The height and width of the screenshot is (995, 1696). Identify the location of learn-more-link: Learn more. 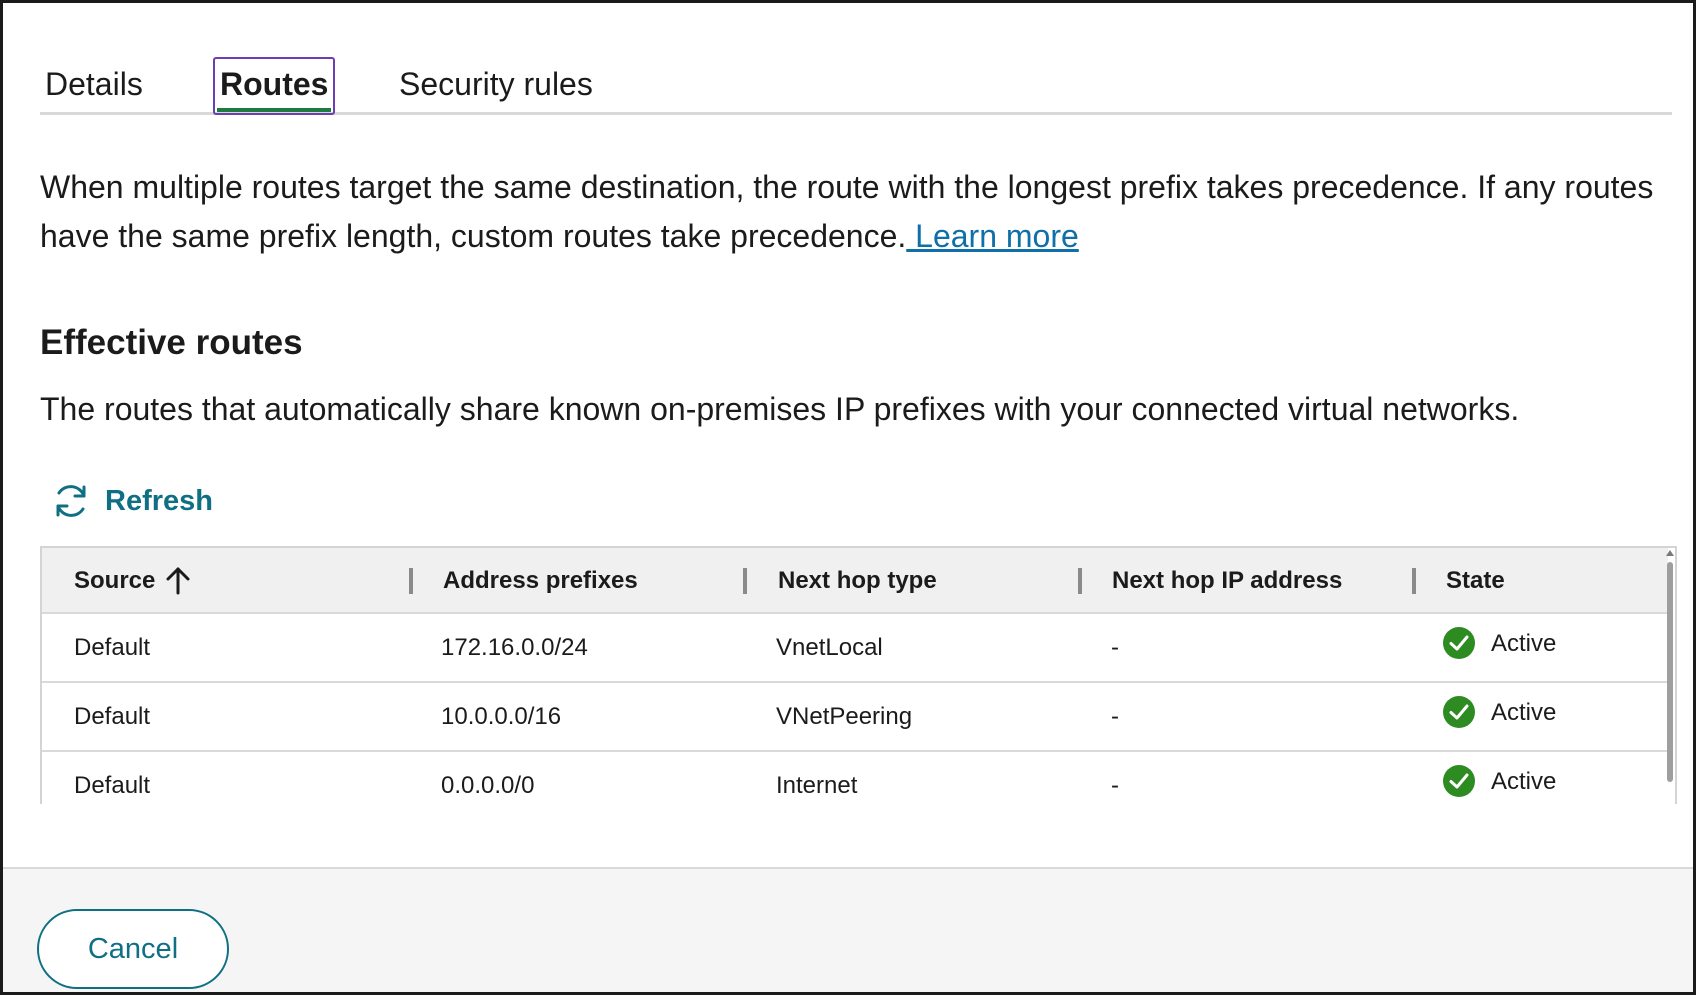
(992, 236).